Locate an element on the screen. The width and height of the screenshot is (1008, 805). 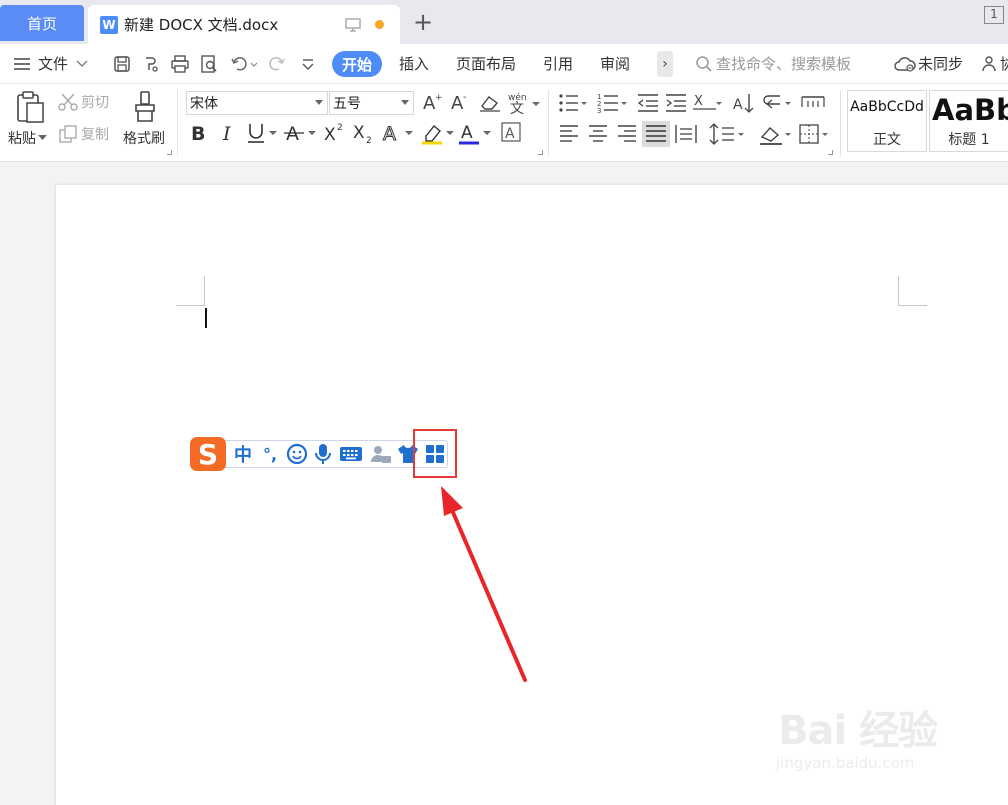
borders-icon is located at coordinates (813, 134).